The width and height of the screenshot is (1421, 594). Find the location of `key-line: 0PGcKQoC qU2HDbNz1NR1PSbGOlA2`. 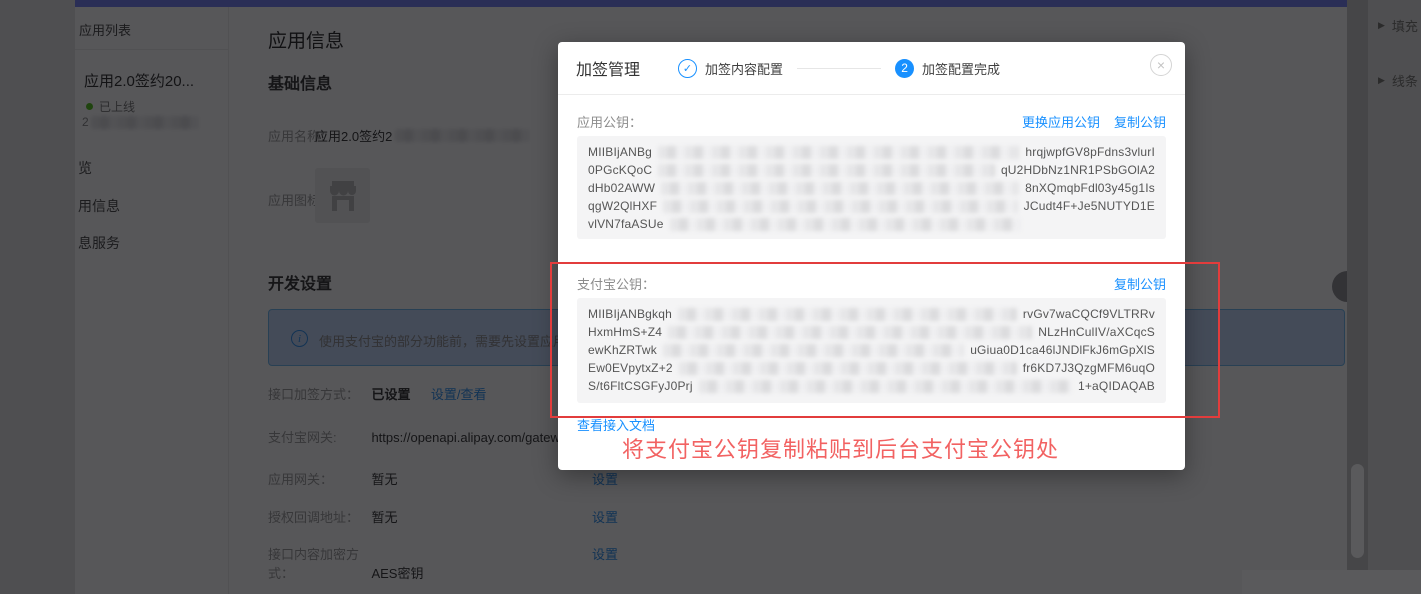

key-line: 0PGcKQoC qU2HDbNz1NR1PSbGOlA2 is located at coordinates (871, 170).